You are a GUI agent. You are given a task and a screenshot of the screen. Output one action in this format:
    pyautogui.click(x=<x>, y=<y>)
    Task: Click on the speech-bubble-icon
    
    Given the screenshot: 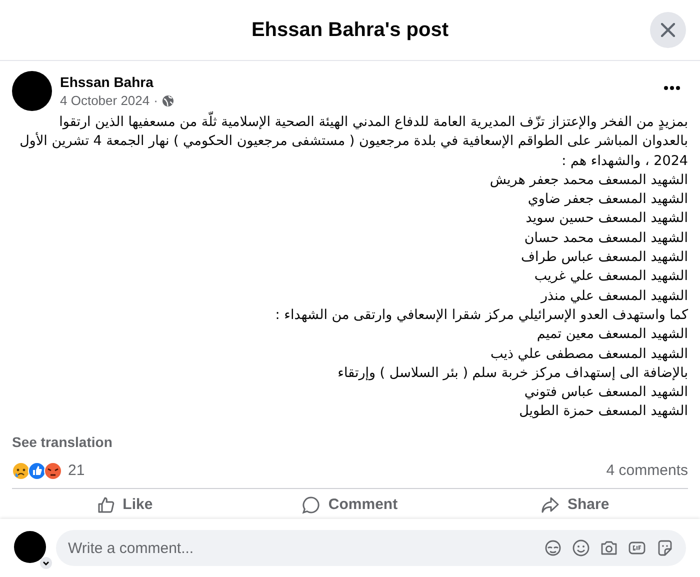 What is the action you would take?
    pyautogui.click(x=311, y=505)
    